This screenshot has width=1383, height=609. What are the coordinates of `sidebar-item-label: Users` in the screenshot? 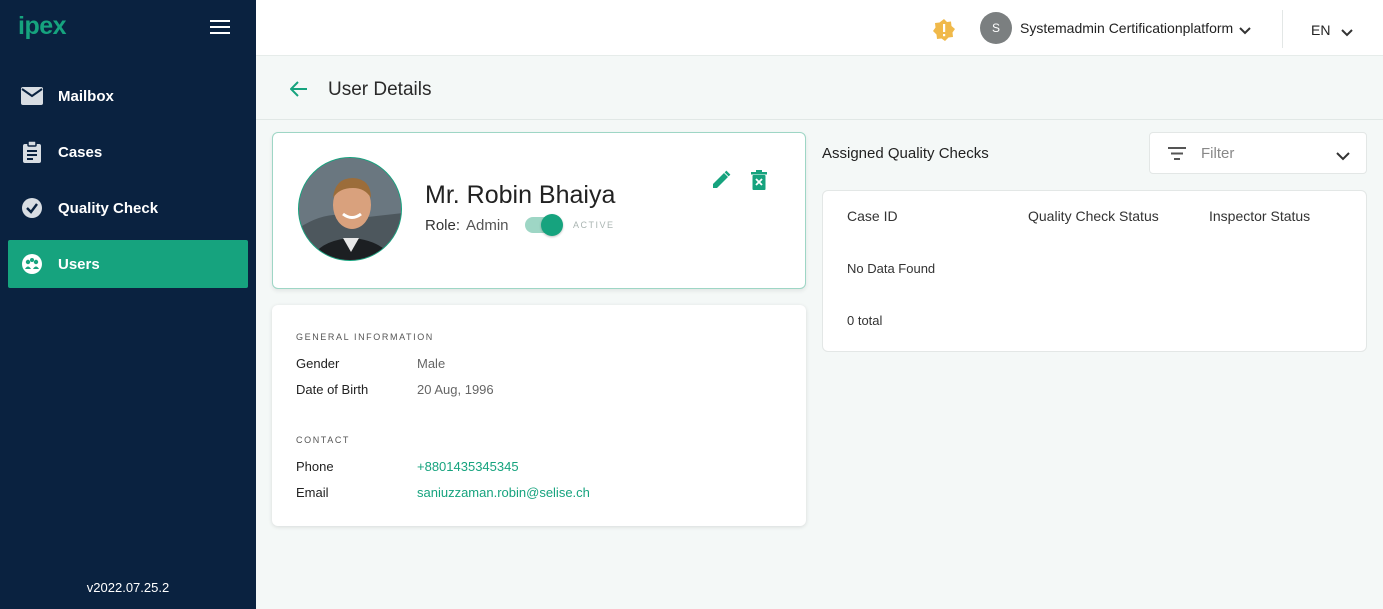 It's located at (79, 264).